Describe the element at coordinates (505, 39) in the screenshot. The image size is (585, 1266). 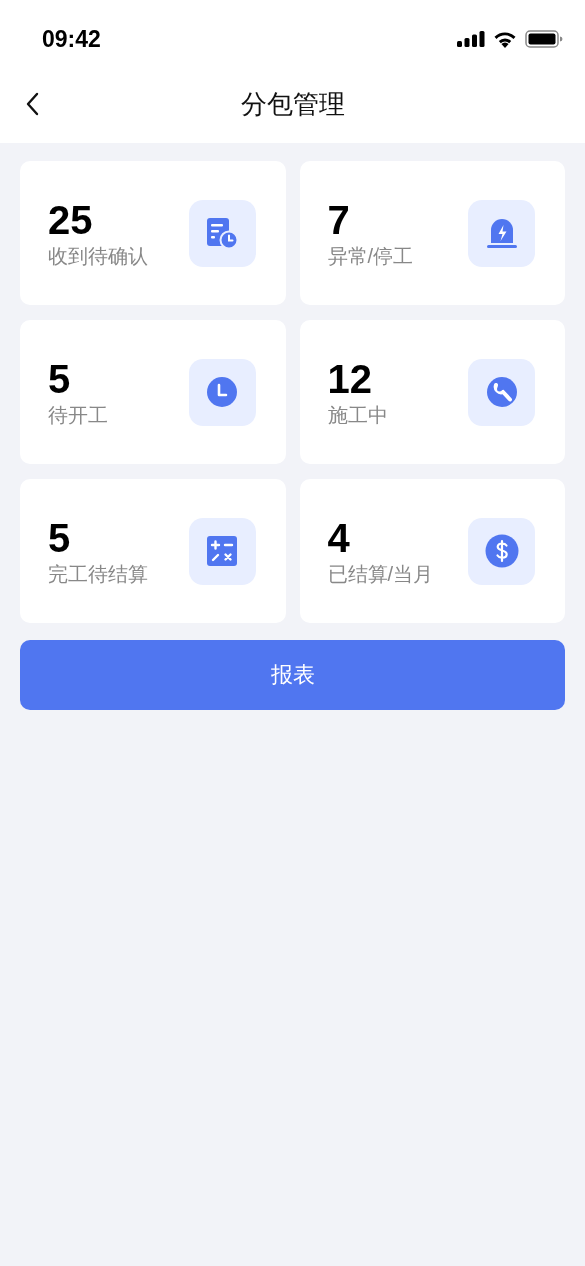
I see `wifi-icon` at that location.